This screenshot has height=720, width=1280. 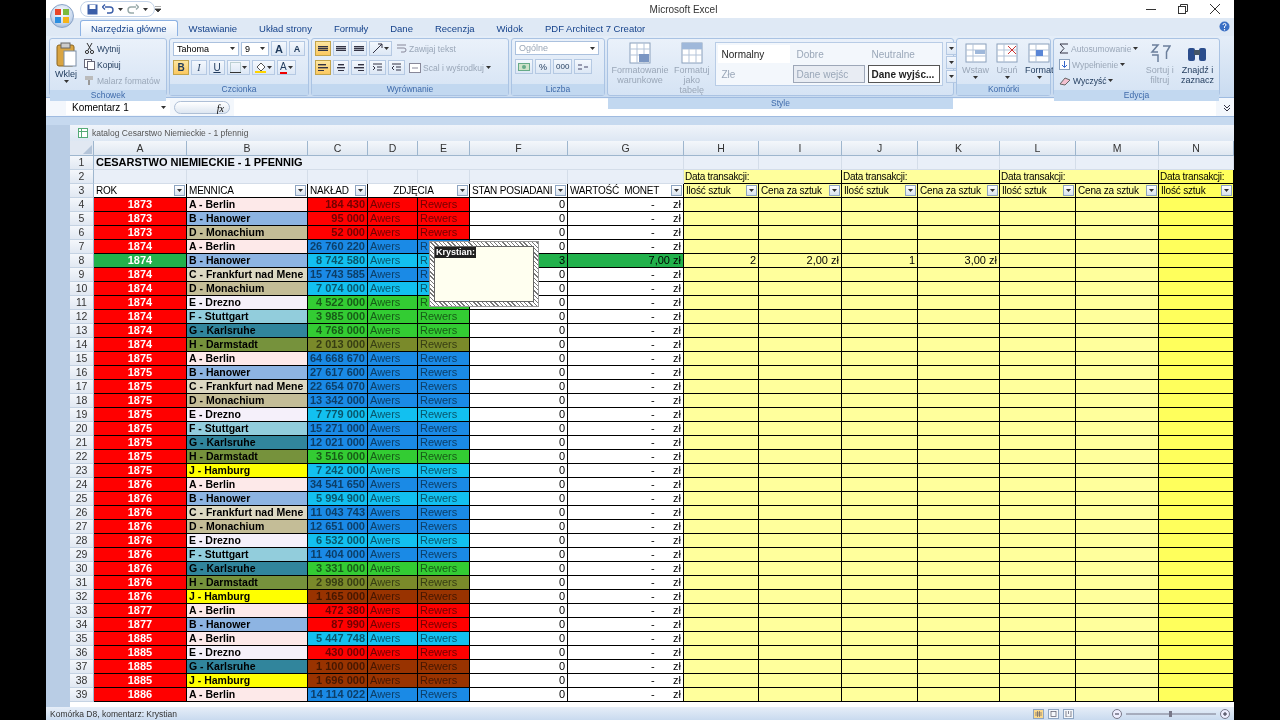 I want to click on row-number: 15, so click(x=82, y=359).